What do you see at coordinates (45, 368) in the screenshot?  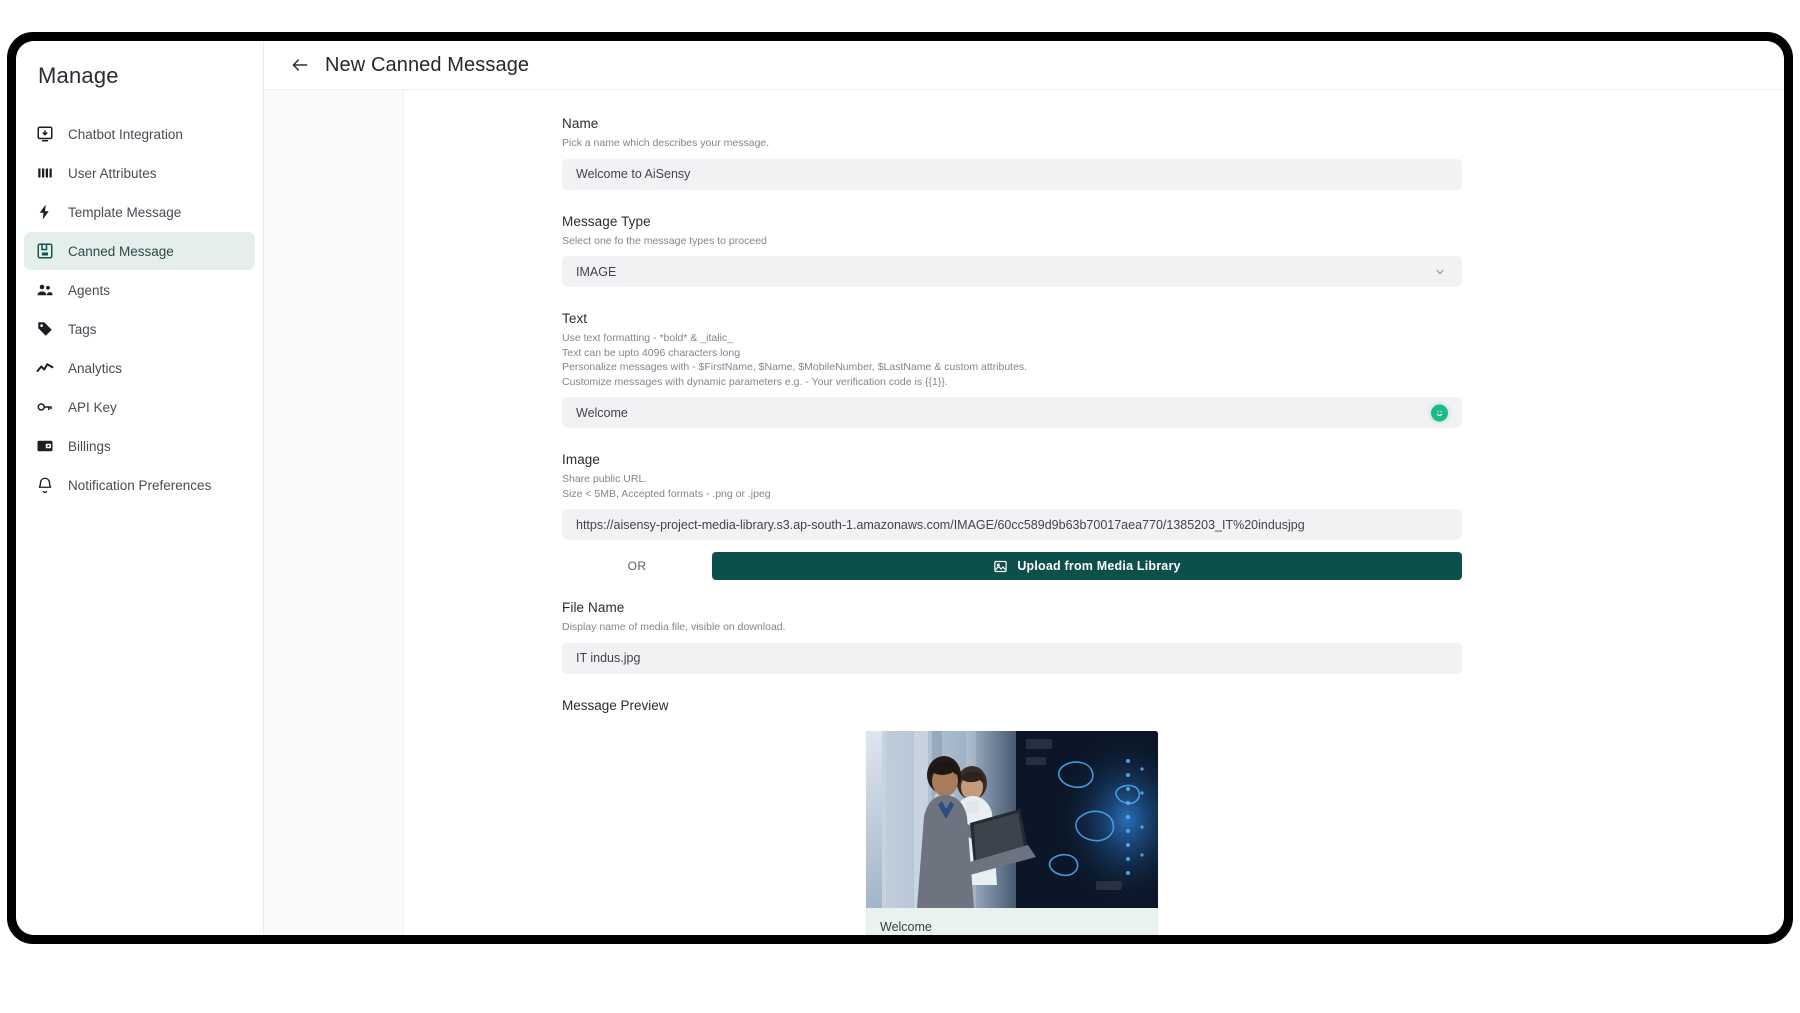 I see `analytics-icon` at bounding box center [45, 368].